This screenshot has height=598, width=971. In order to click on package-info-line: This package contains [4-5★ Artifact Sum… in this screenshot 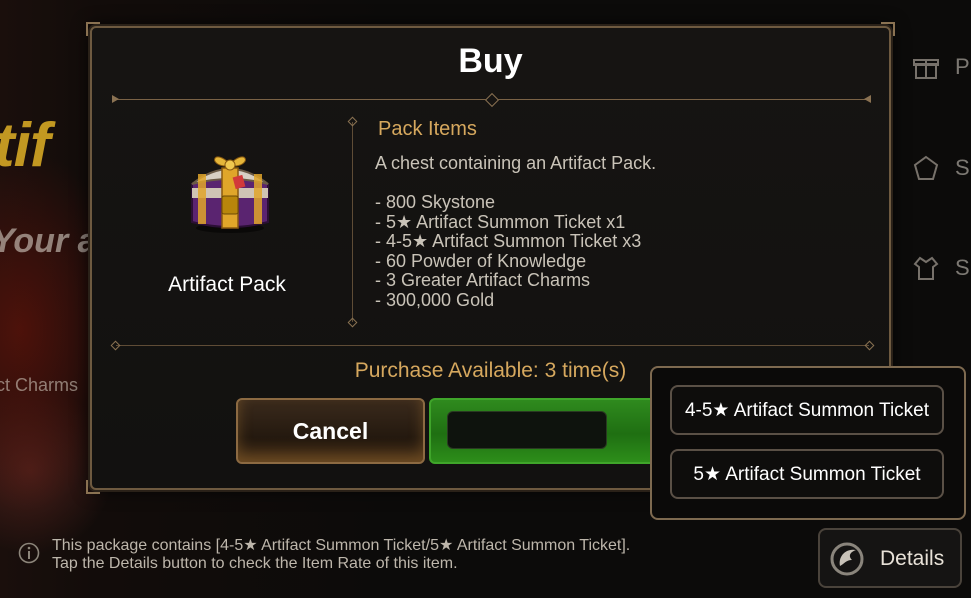, I will do `click(341, 545)`.